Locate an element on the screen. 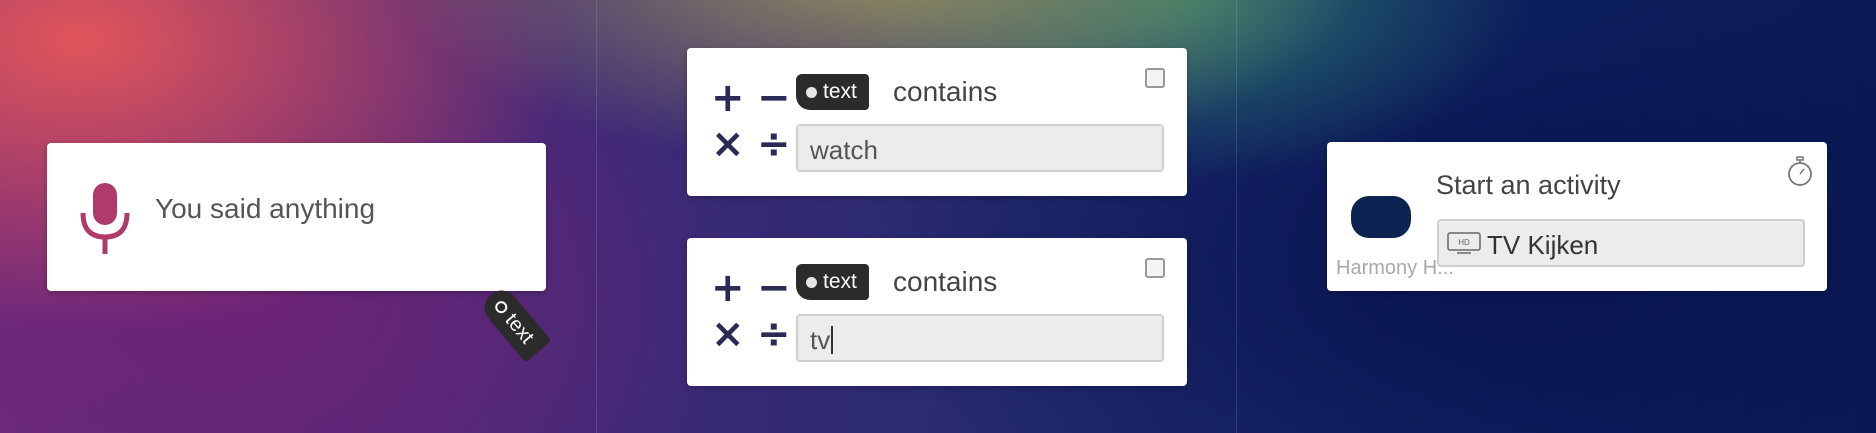 Image resolution: width=1876 pixels, height=433 pixels. speech-trigger-label: You said anything is located at coordinates (265, 208).